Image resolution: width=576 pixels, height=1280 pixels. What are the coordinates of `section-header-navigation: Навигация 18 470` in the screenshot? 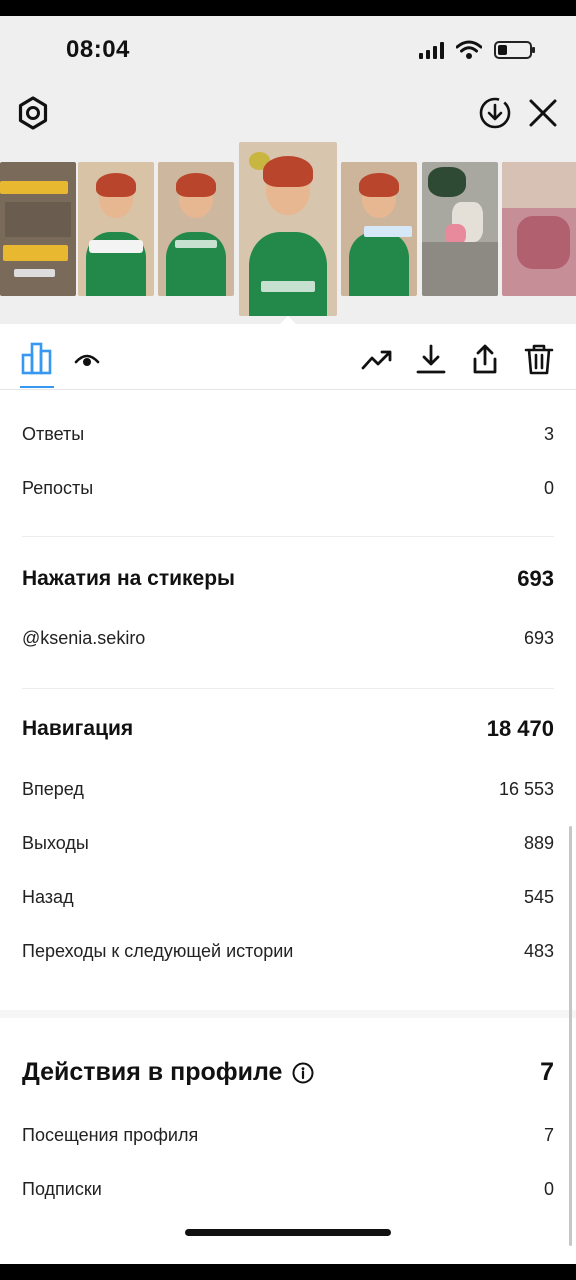 It's located at (288, 729).